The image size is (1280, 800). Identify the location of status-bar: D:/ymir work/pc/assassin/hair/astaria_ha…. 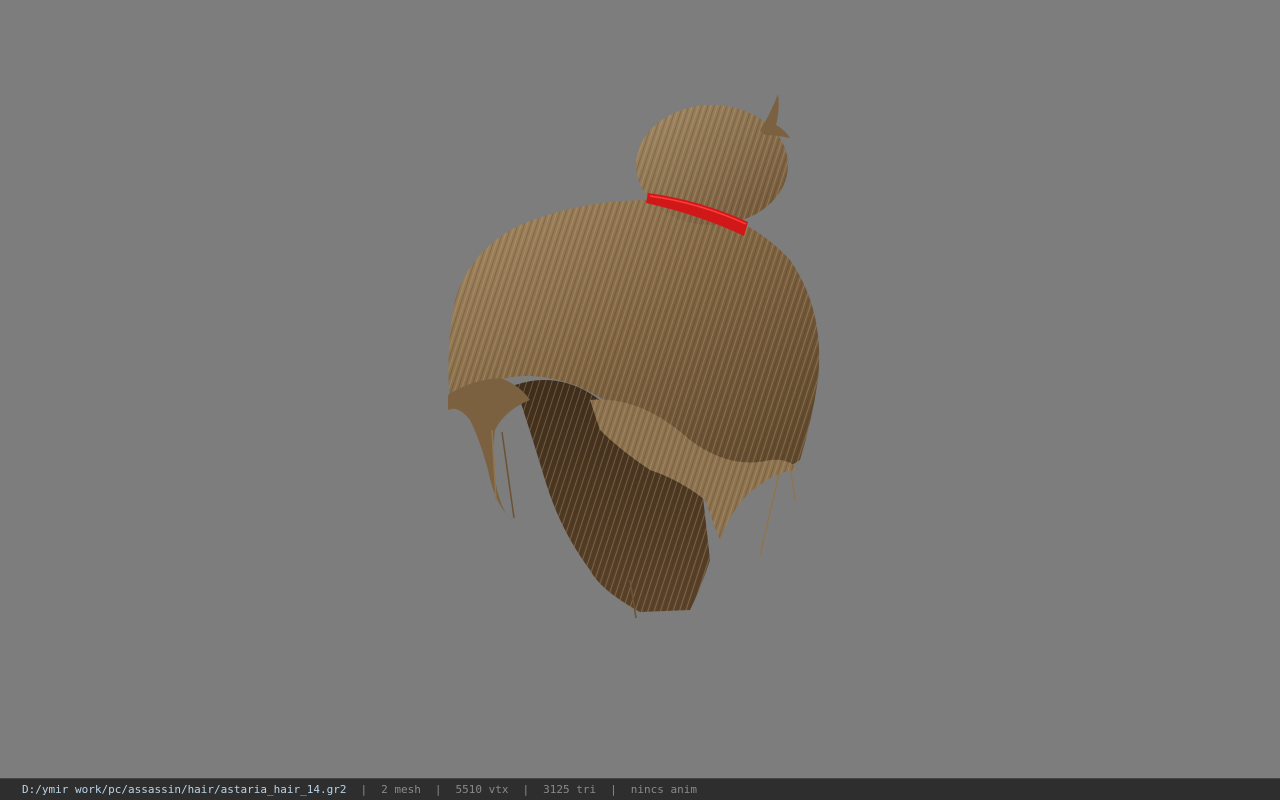
(640, 789).